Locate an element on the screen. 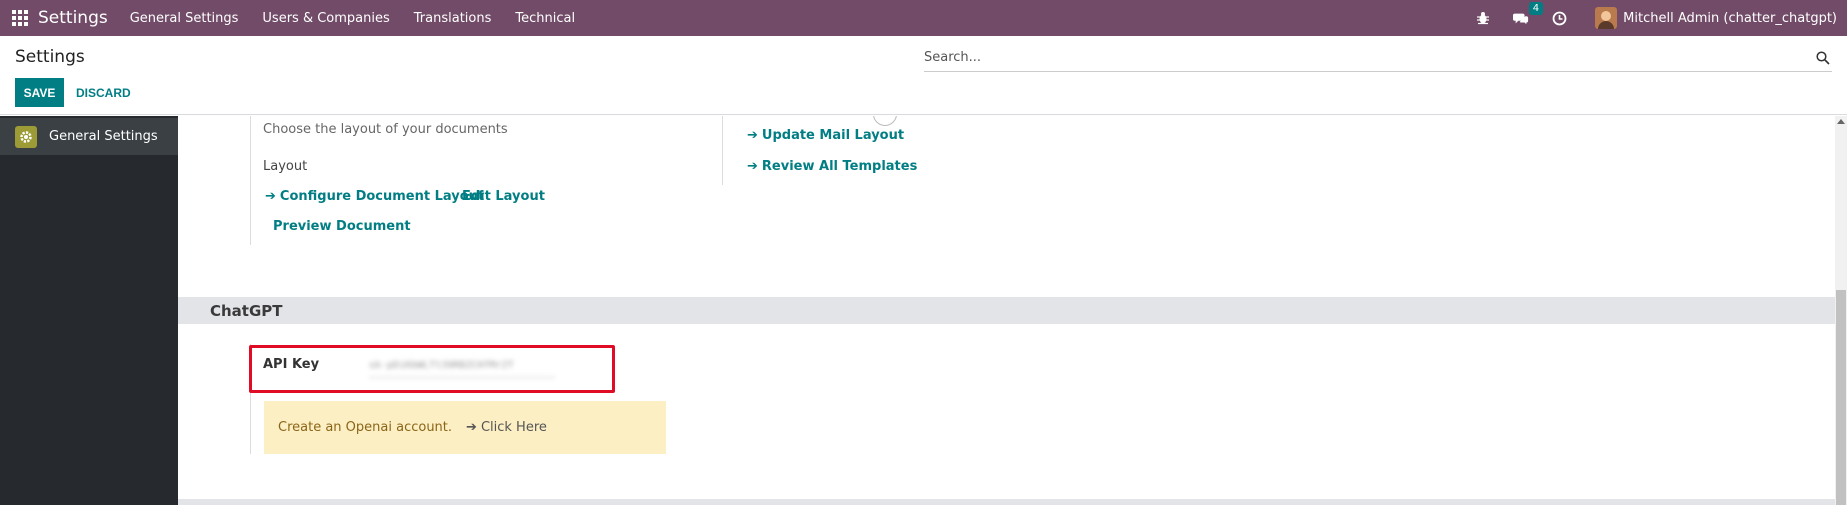 This screenshot has height=505, width=1847. section-header-chatgpt: ChatGPT is located at coordinates (1006, 310).